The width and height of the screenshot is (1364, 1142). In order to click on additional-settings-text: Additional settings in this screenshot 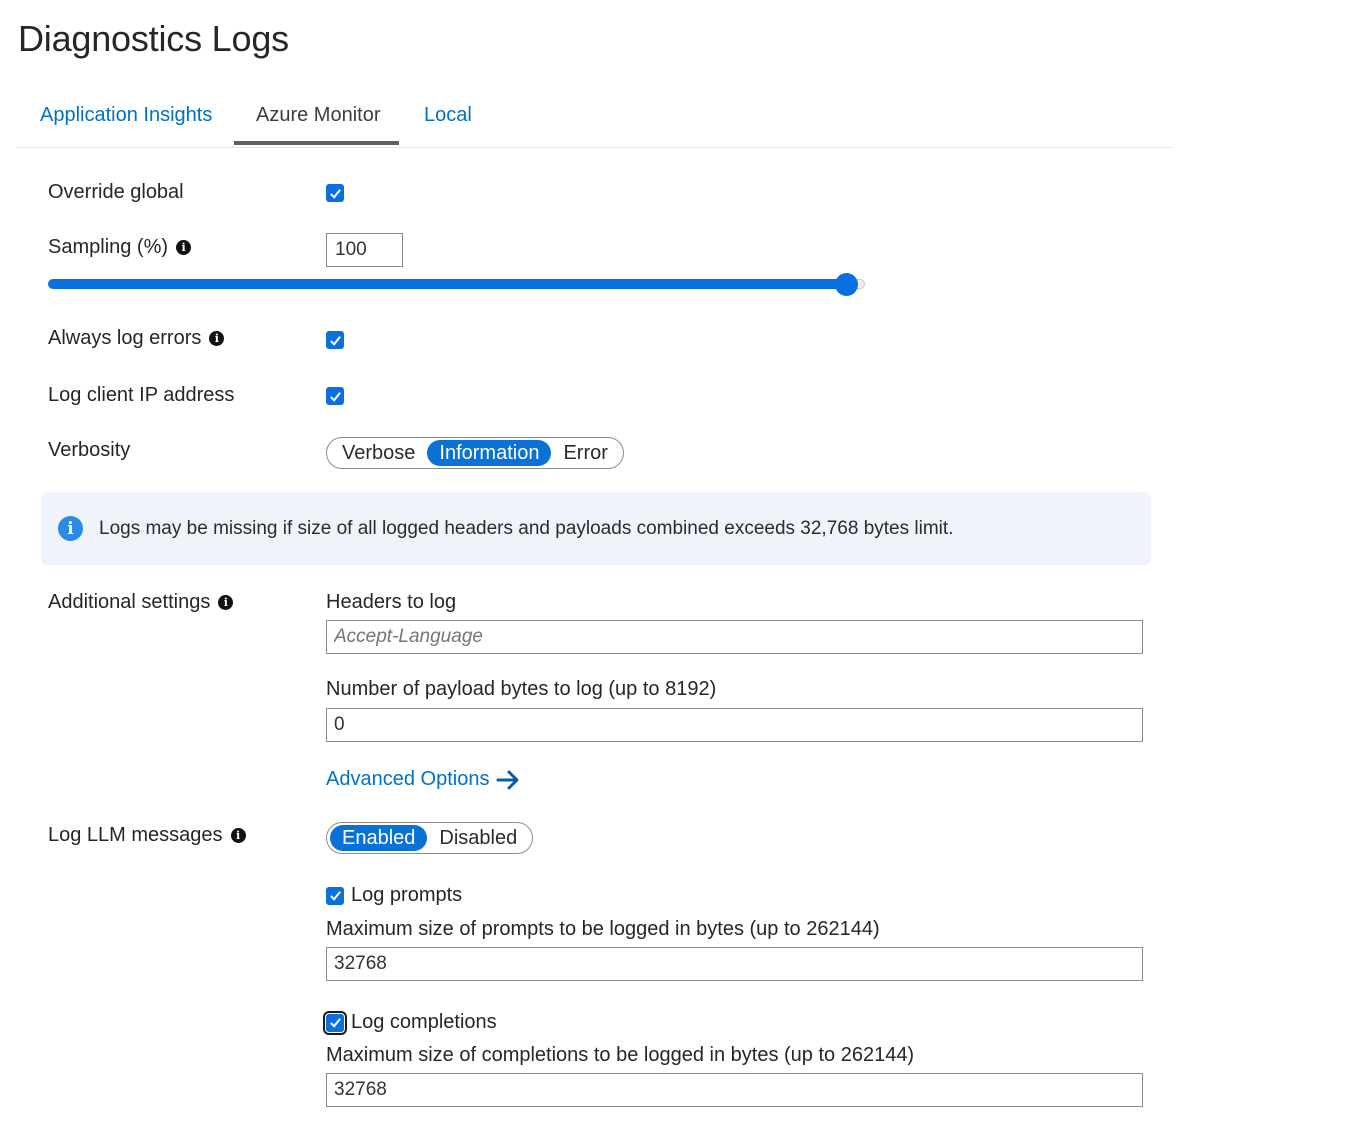, I will do `click(129, 602)`.